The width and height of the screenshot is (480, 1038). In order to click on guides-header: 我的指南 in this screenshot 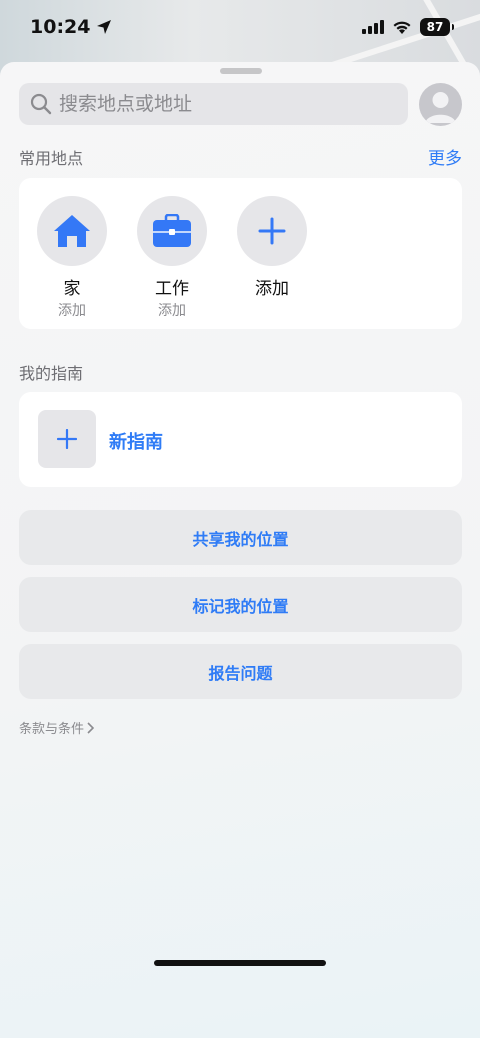, I will do `click(51, 373)`.